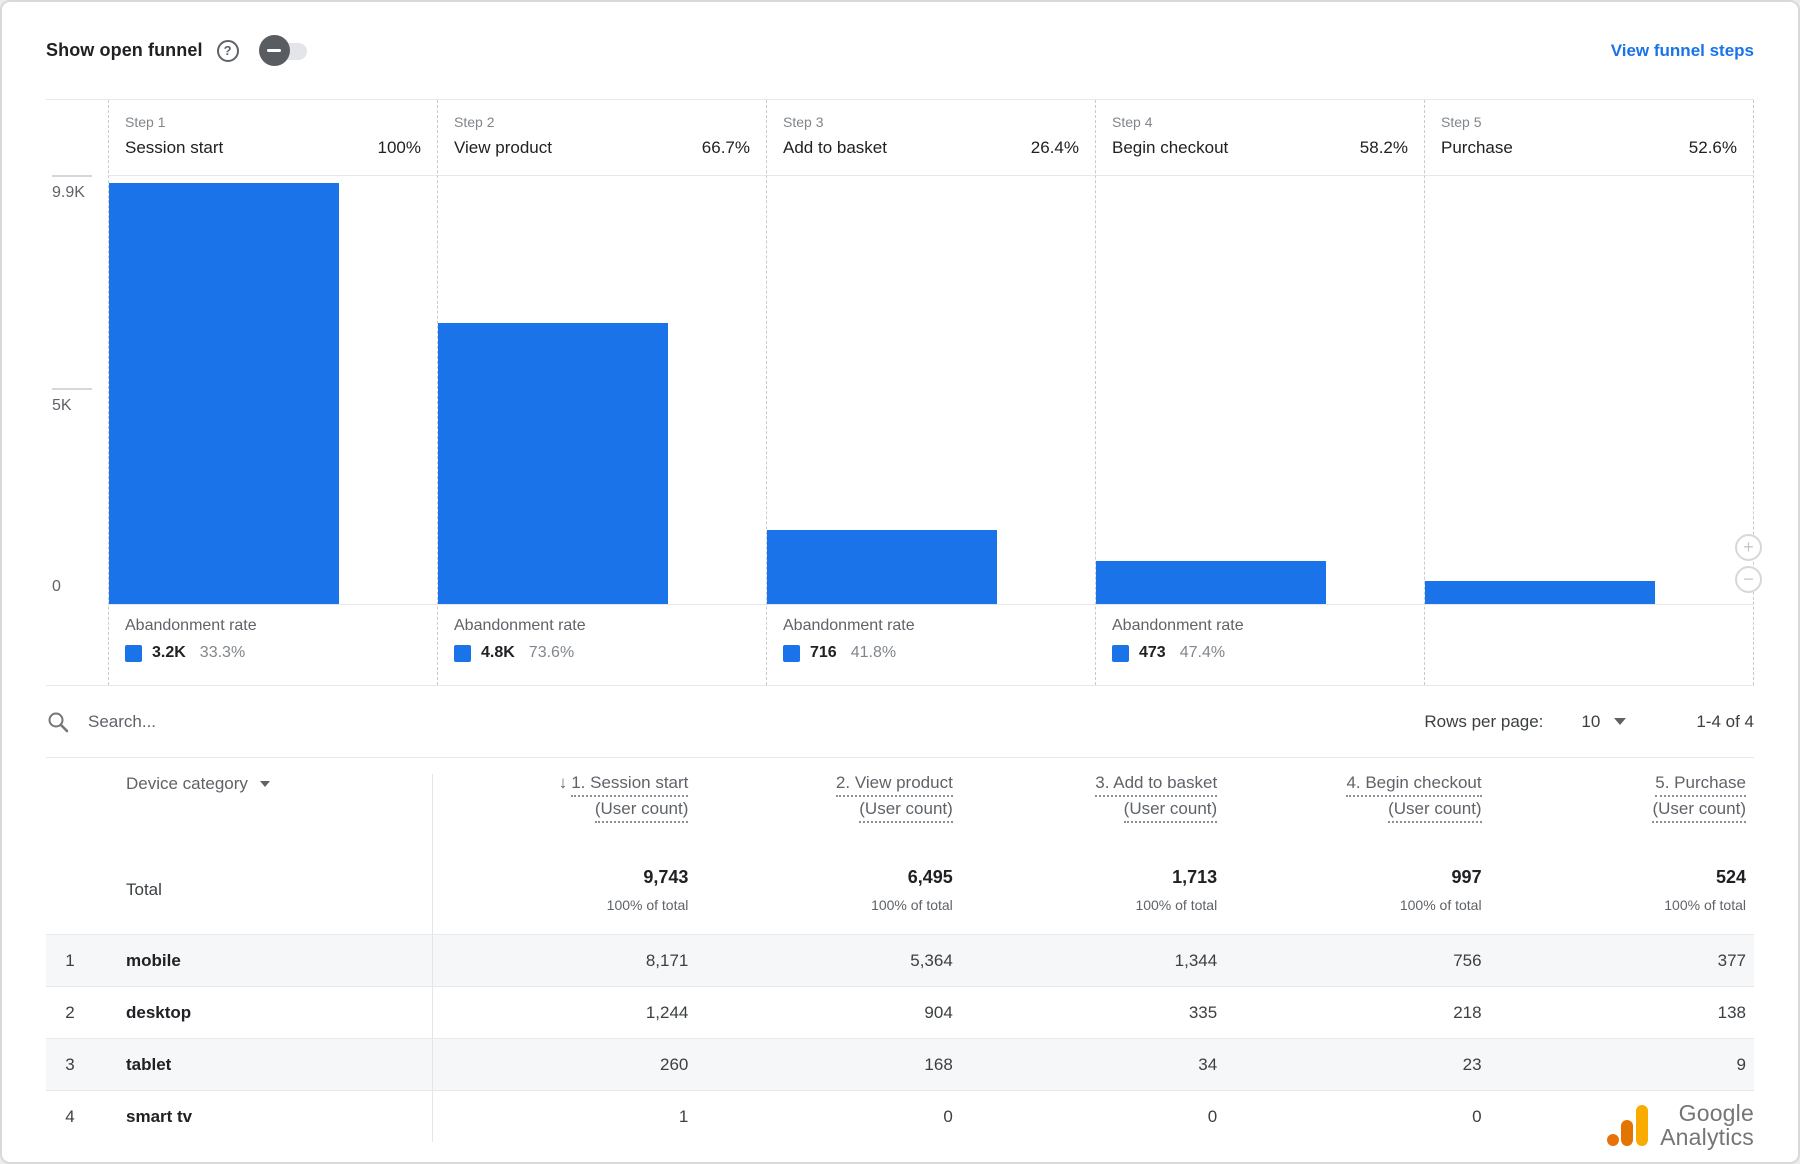  Describe the element at coordinates (1208, 1064) in the screenshot. I see `cell-value: 34` at that location.